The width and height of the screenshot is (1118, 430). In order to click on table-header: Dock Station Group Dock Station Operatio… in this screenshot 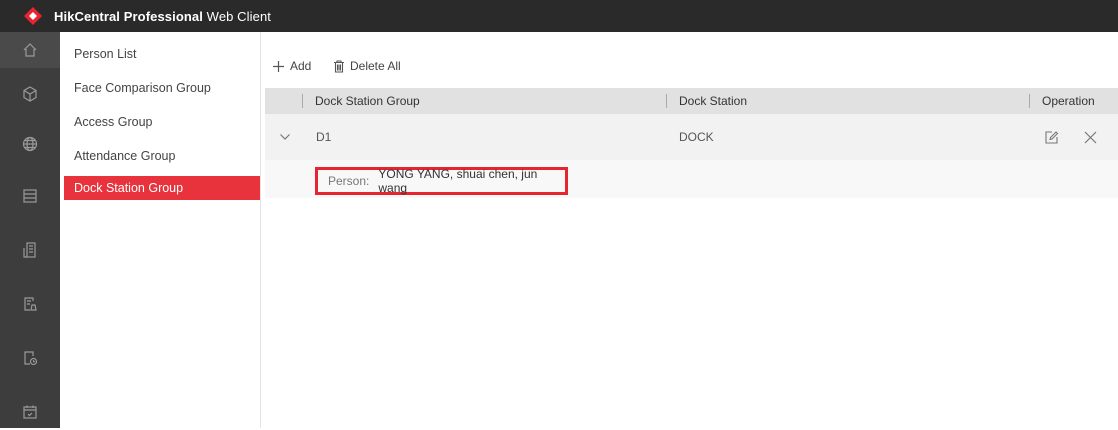, I will do `click(691, 101)`.